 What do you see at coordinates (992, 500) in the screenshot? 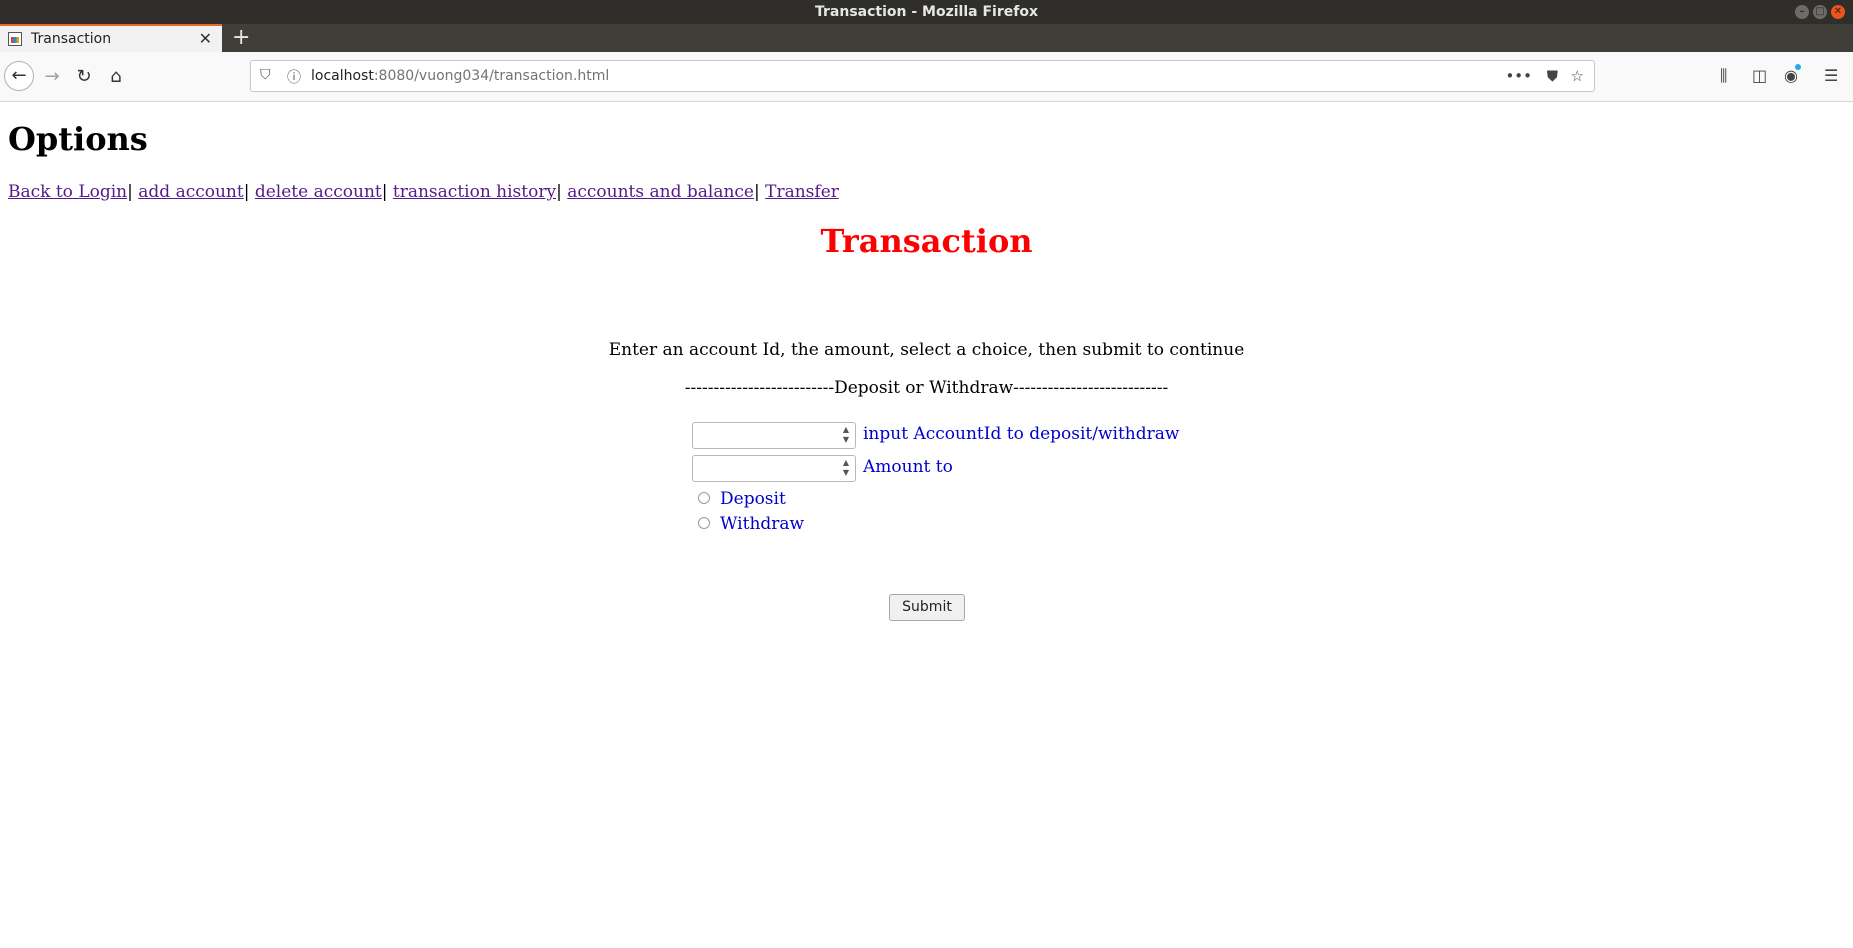
I see `radio-deposit-row: Deposit` at bounding box center [992, 500].